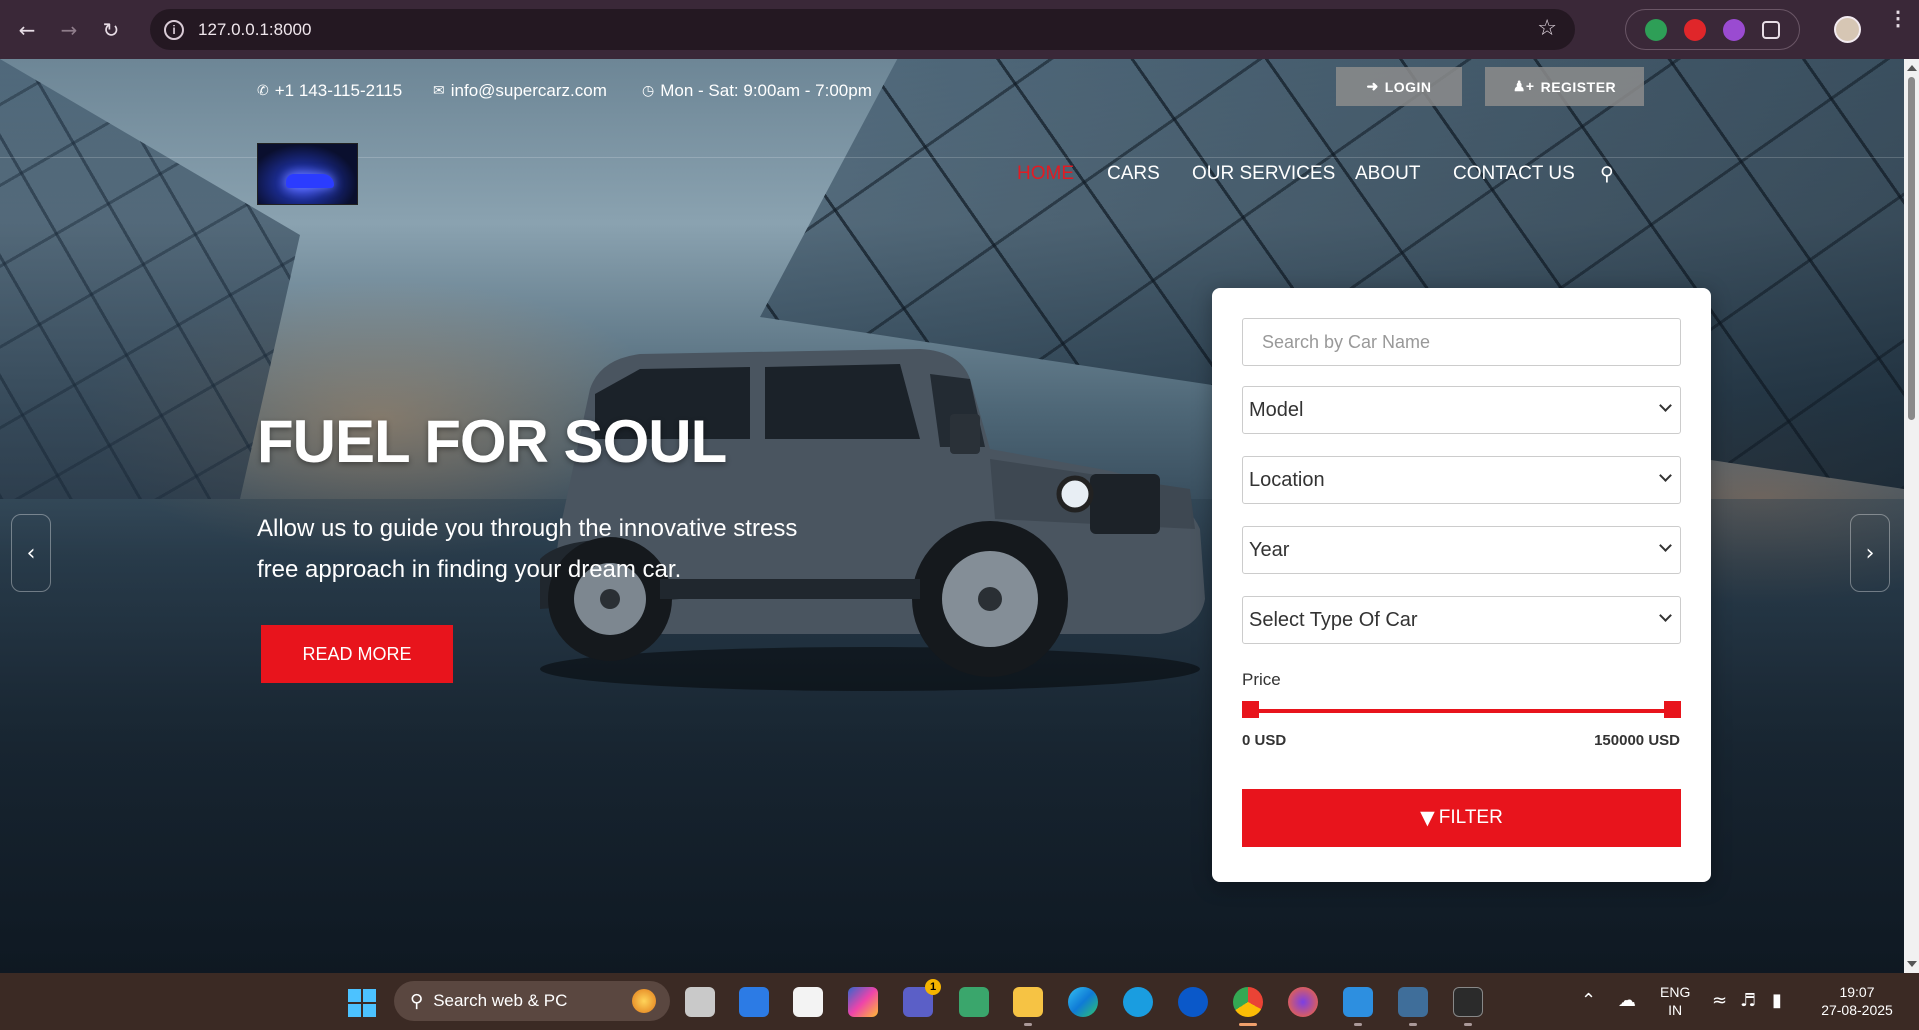 This screenshot has width=1919, height=1030. I want to click on bookmark-star-icon: ☆, so click(1547, 28).